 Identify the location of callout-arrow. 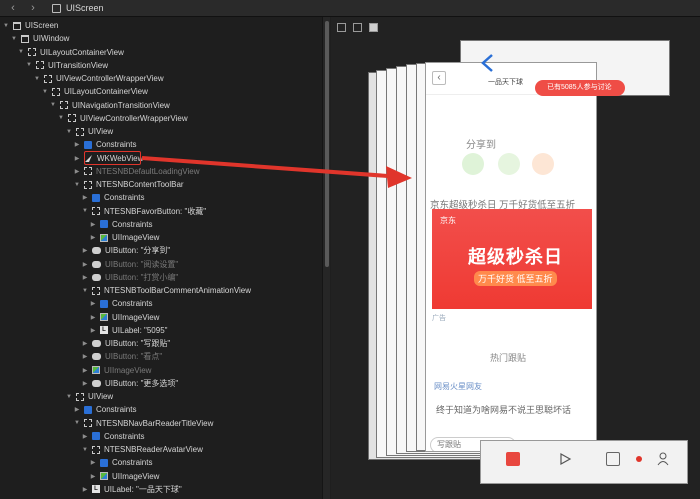
(276, 172).